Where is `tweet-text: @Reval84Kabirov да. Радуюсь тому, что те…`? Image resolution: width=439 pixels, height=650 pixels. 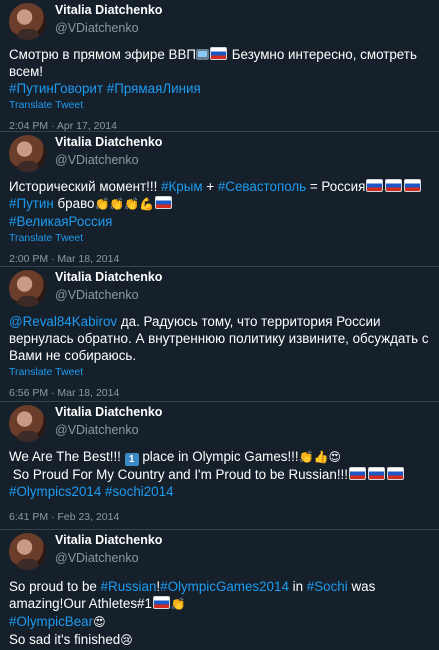 tweet-text: @Reval84Kabirov да. Радуюсь тому, что те… is located at coordinates (221, 338).